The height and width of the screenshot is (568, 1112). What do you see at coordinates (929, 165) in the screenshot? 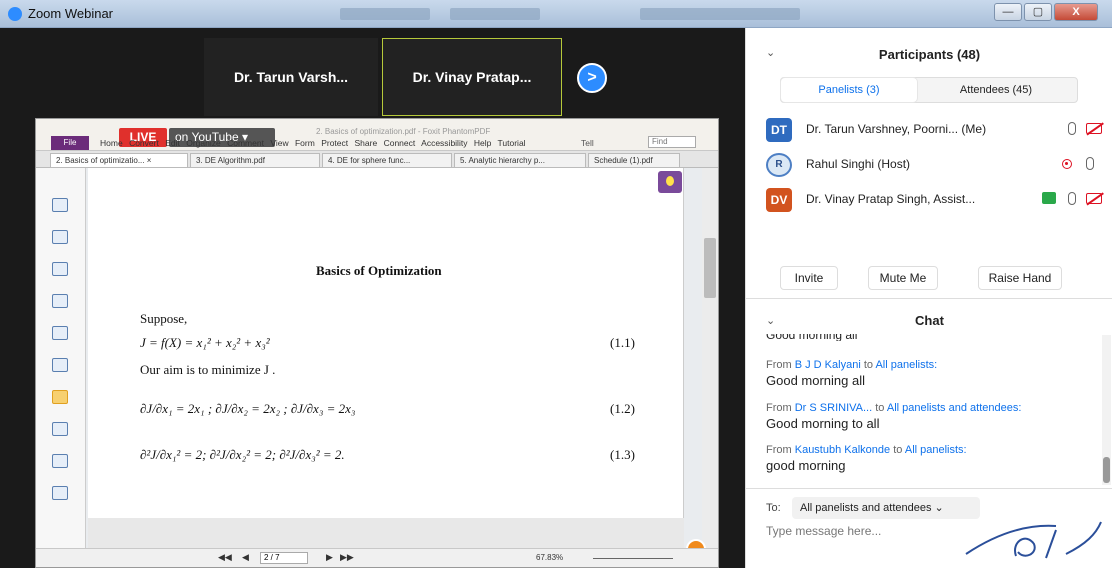
I see `participant-row: R Rahul Singhi (Host)` at bounding box center [929, 165].